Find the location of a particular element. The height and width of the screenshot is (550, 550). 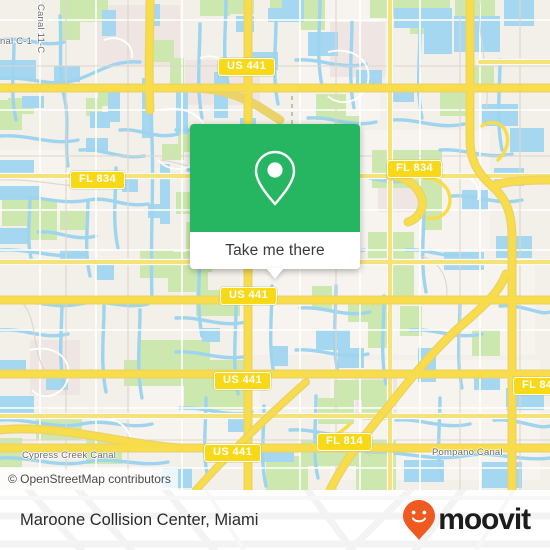

footer-content: Maroone Collision Center, Miami moovit is located at coordinates (275, 520).